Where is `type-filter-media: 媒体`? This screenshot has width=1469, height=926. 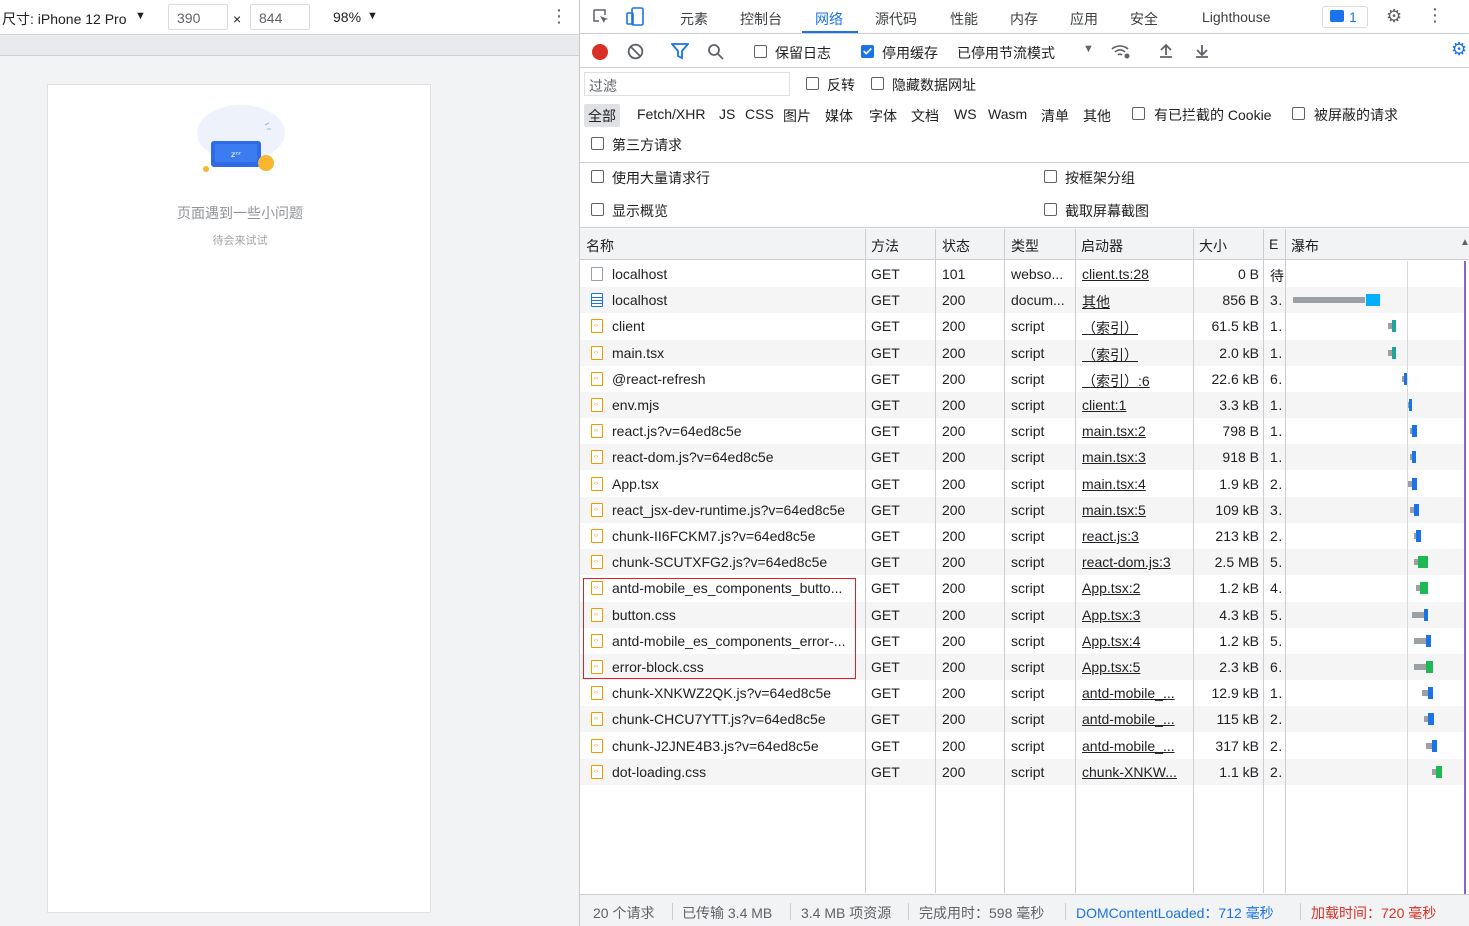
type-filter-media: 媒体 is located at coordinates (839, 115).